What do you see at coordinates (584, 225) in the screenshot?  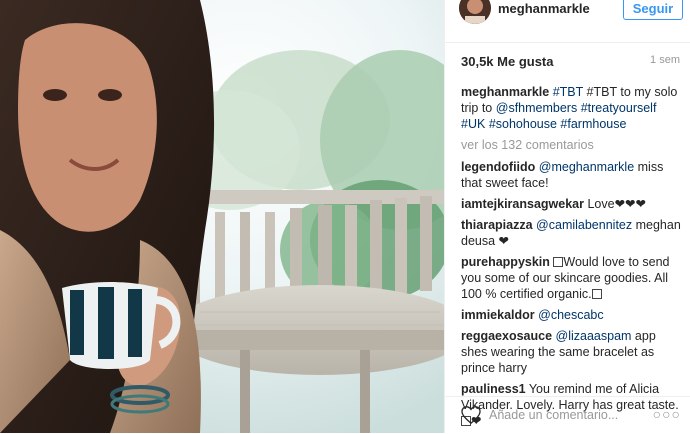 I see `comment-mention: @camilabennitez` at bounding box center [584, 225].